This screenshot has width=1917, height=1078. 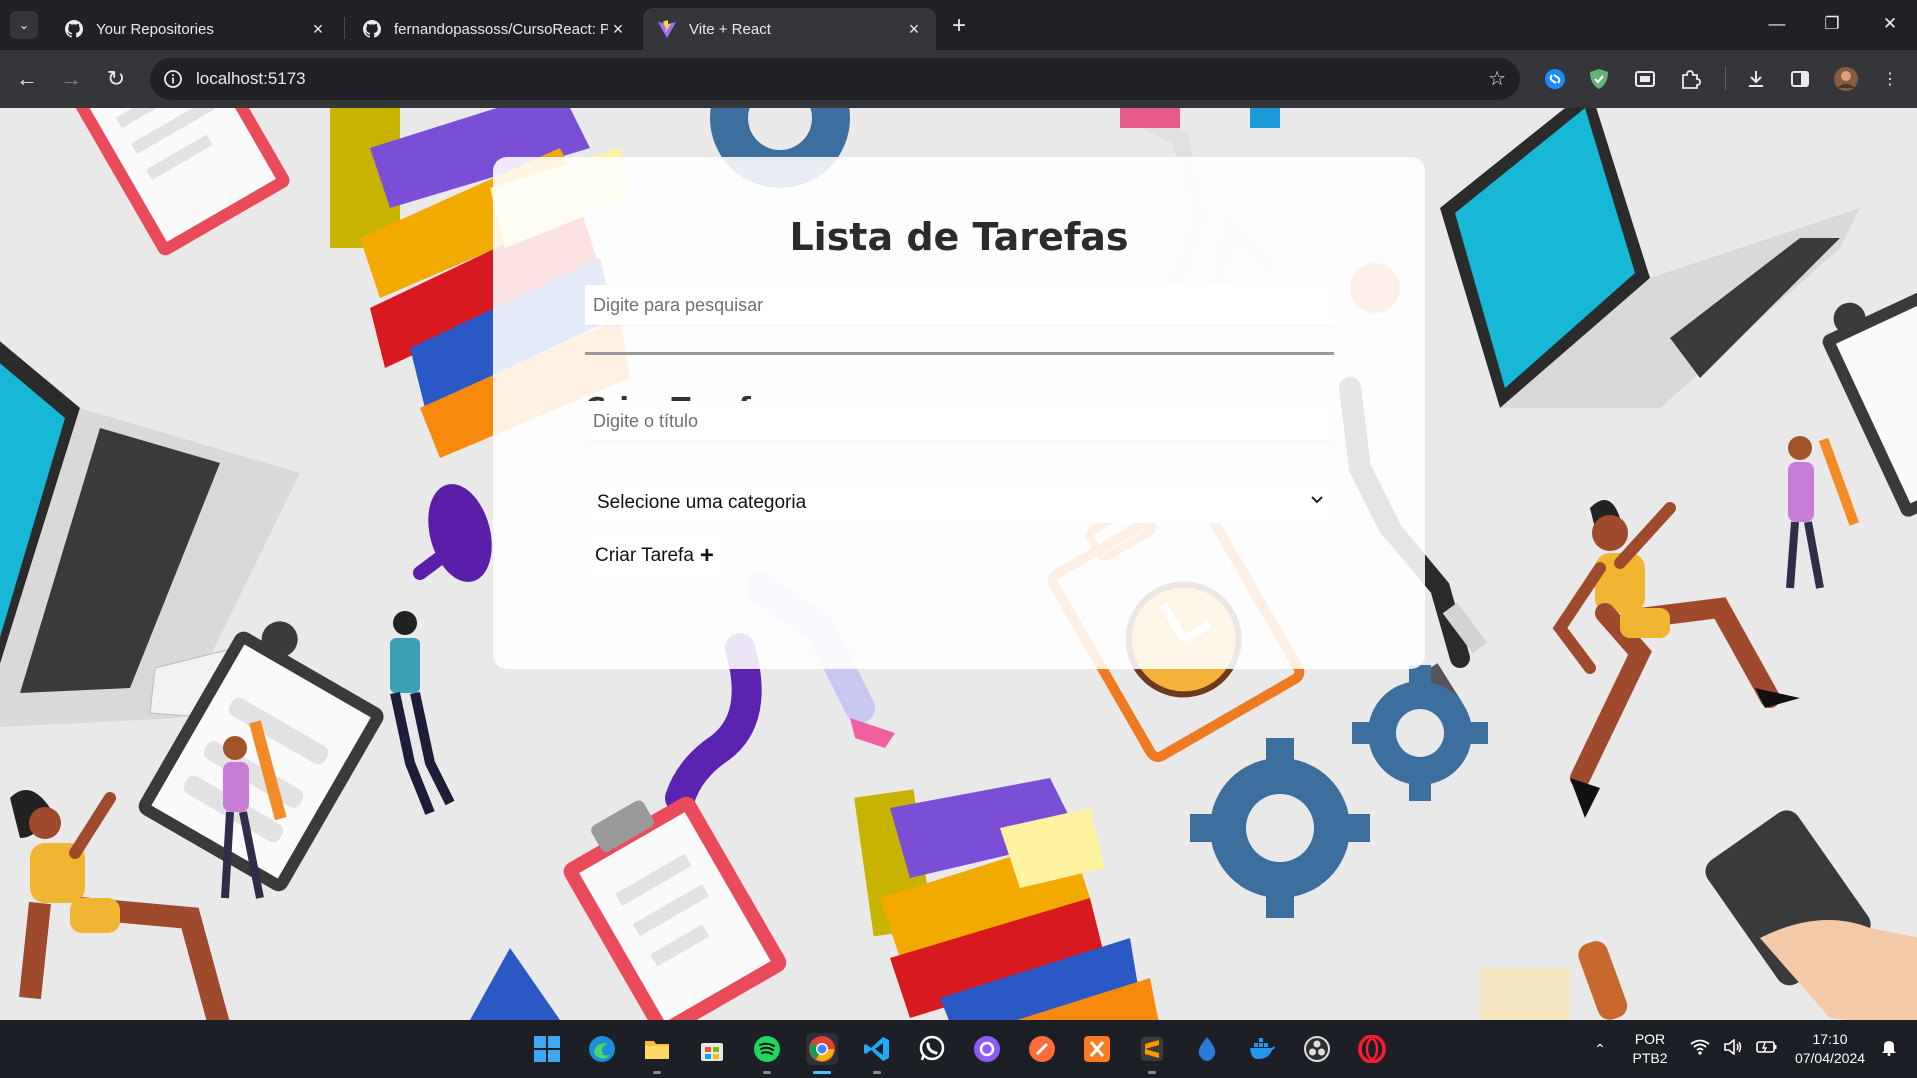 What do you see at coordinates (1725, 78) in the screenshot?
I see `toolbar-separator` at bounding box center [1725, 78].